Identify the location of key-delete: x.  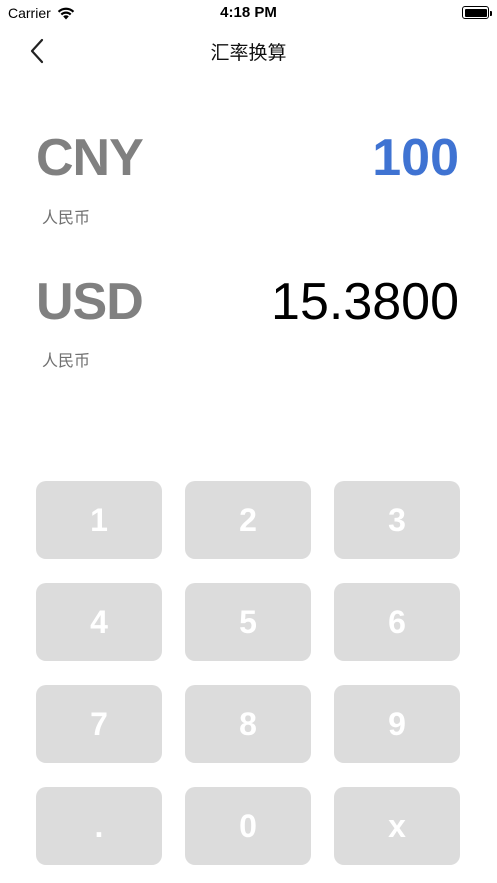
(397, 826).